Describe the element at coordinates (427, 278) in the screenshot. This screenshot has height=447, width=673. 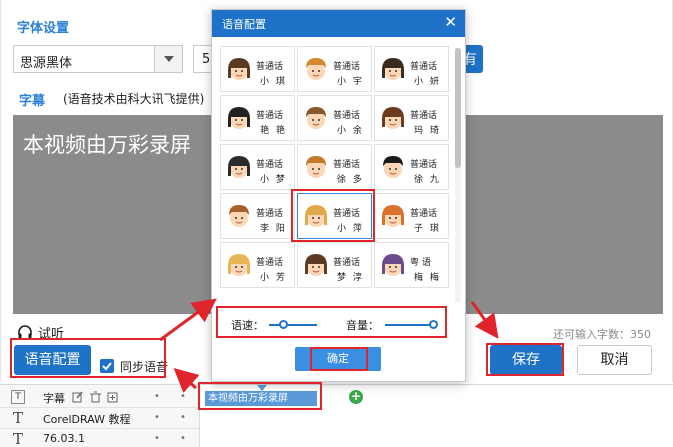
I see `voice-name: 梅 梅` at that location.